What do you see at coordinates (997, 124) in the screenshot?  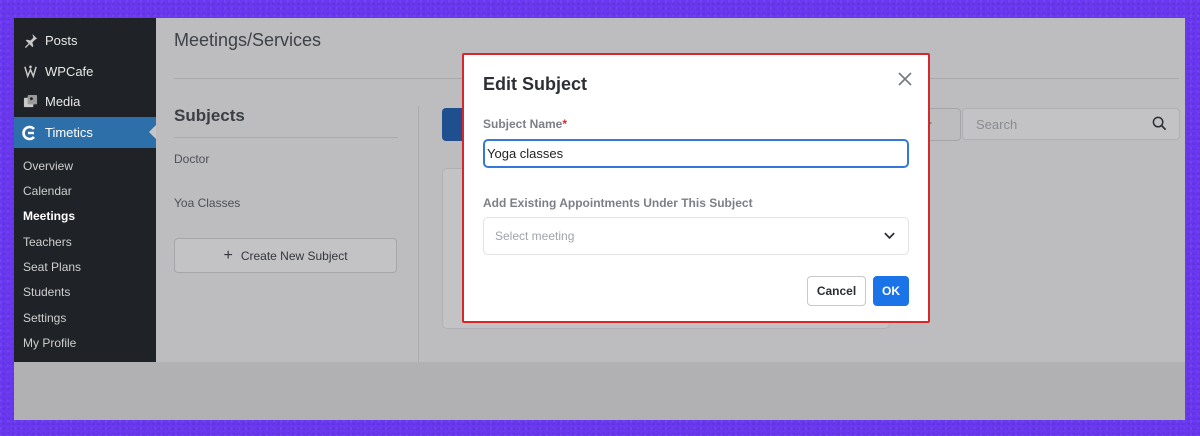 I see `search-placeholder: Search` at bounding box center [997, 124].